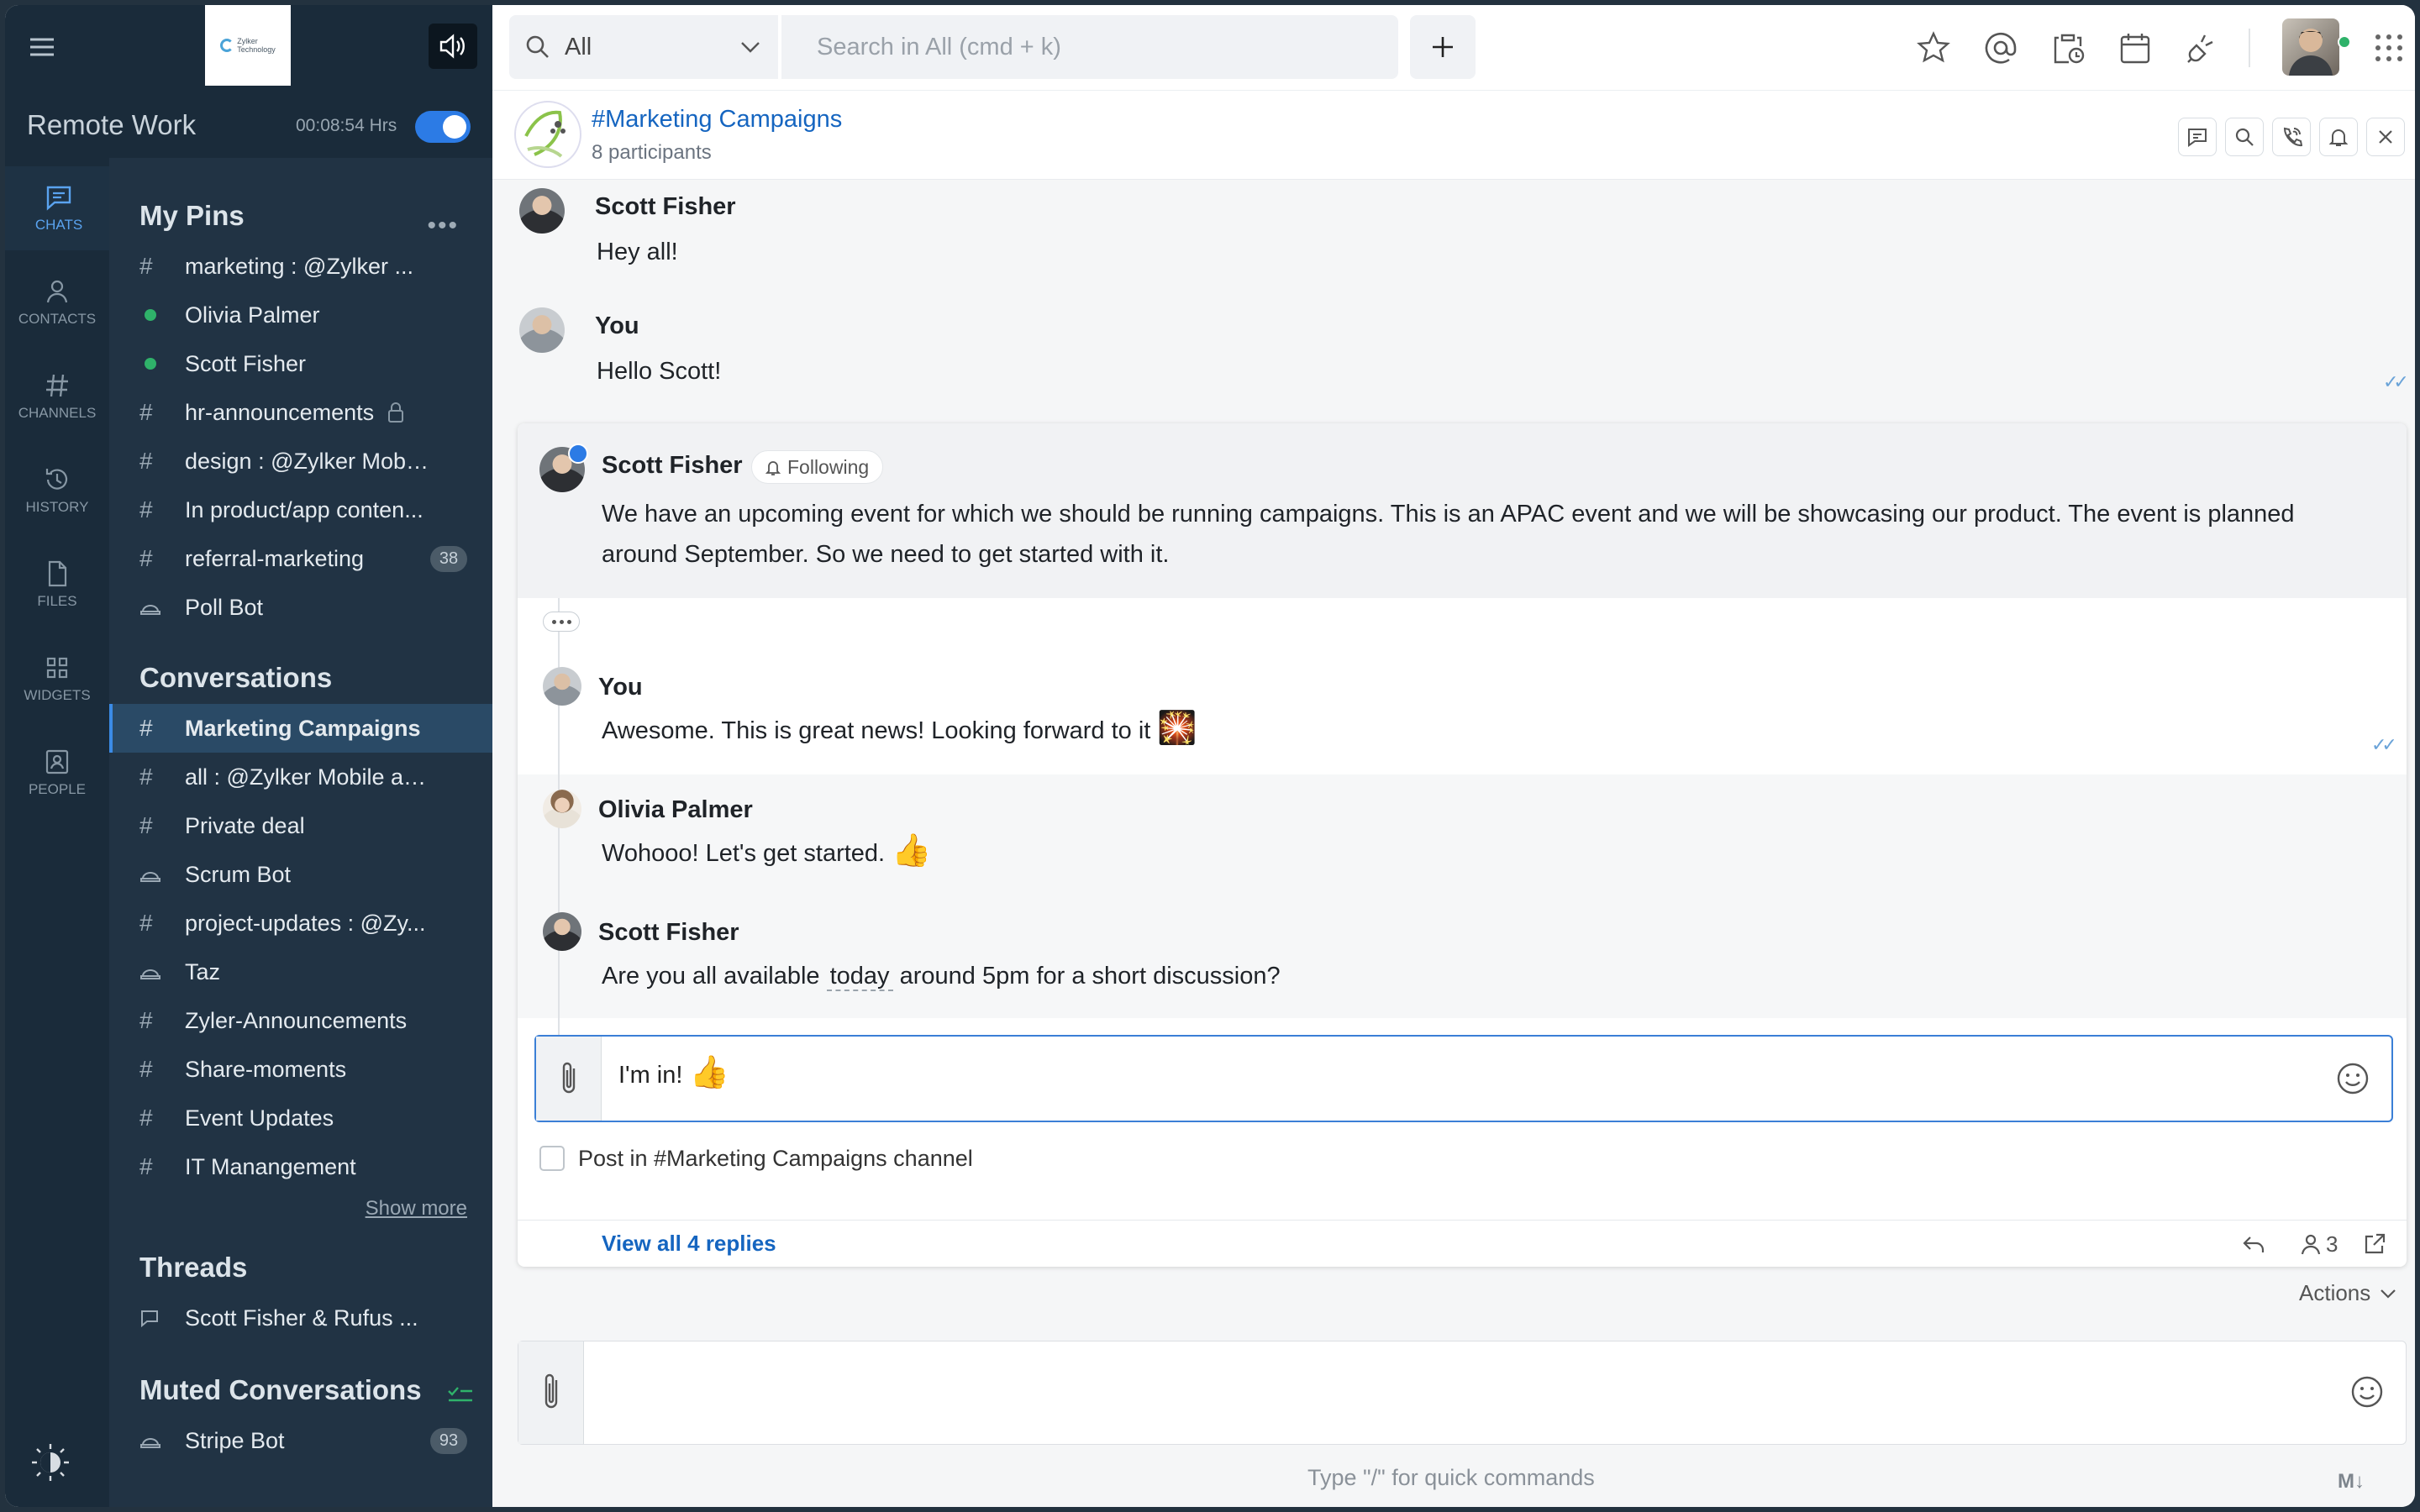  I want to click on conversation-item: # Private deal, so click(300, 825).